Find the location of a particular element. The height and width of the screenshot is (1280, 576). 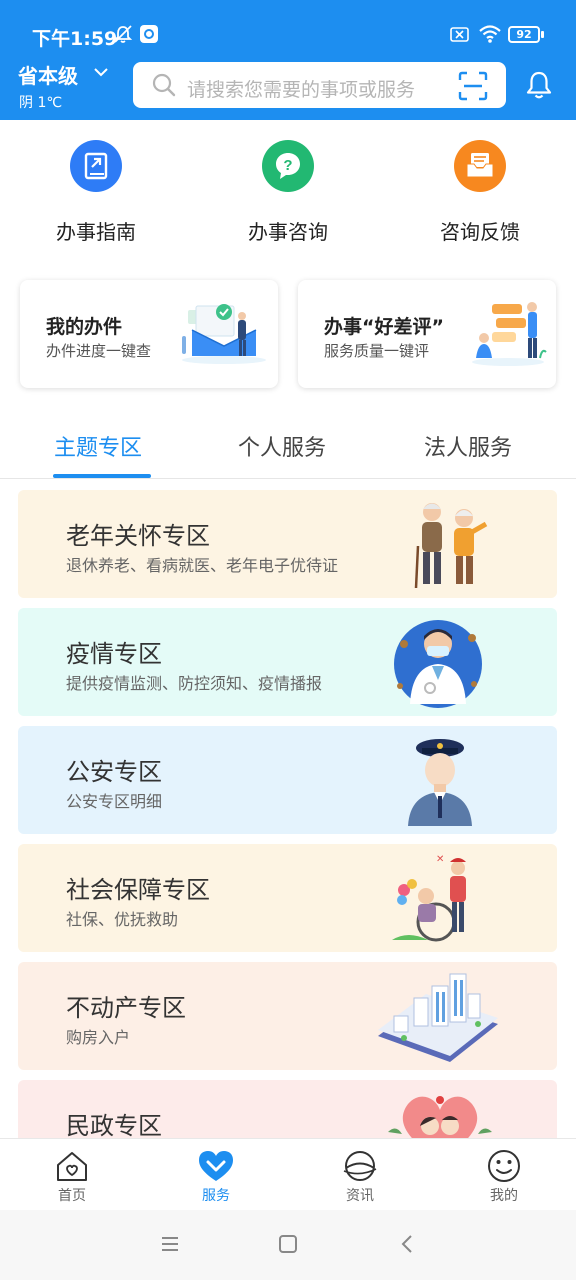

my-cases-title: 我的办件 is located at coordinates (84, 327).